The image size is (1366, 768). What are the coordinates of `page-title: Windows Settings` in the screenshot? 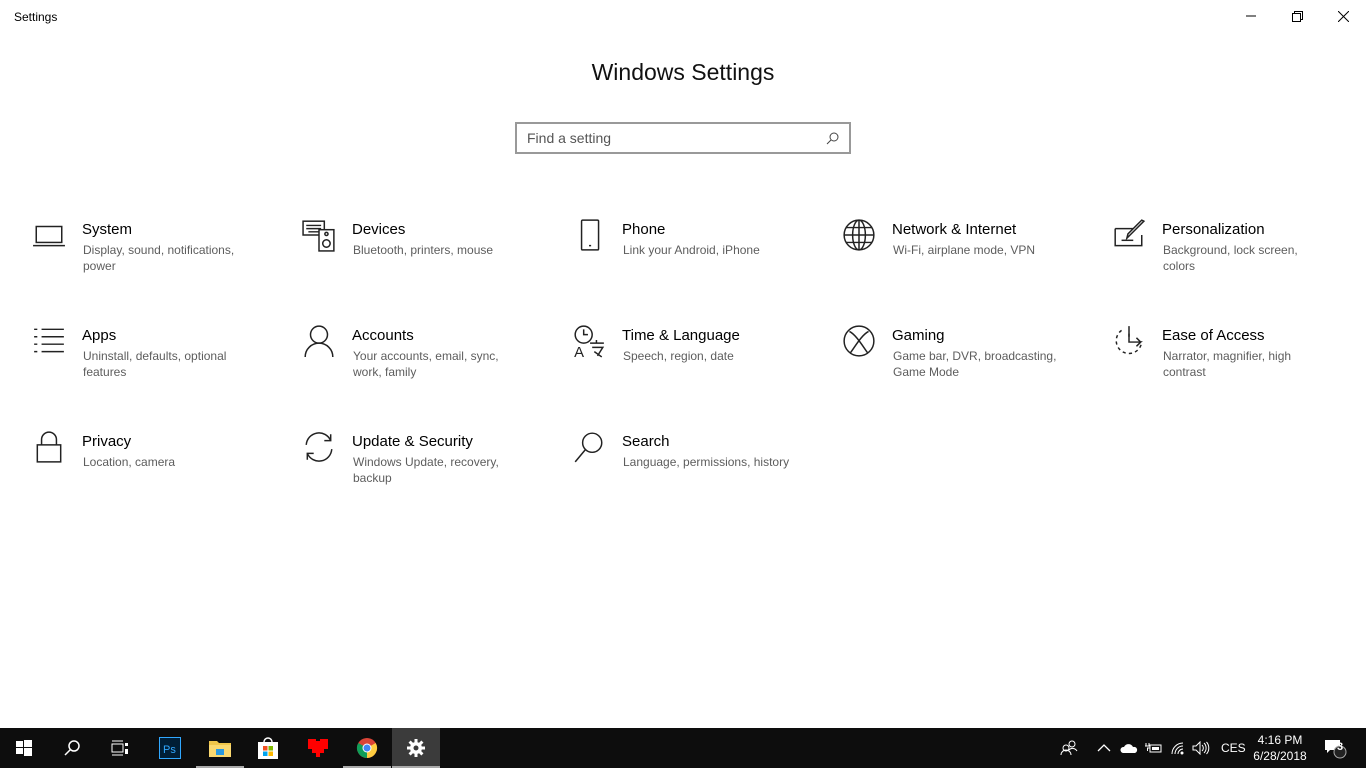 It's located at (683, 72).